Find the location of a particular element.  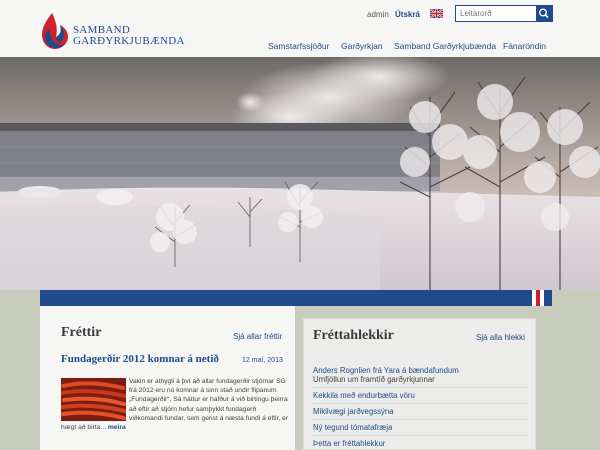

uk-flag-icon is located at coordinates (436, 13).